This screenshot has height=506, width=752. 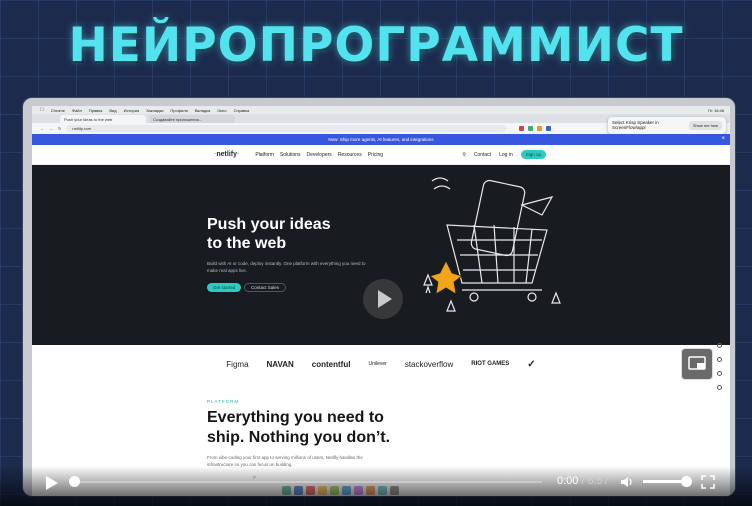 What do you see at coordinates (535, 128) in the screenshot?
I see `extension-icons` at bounding box center [535, 128].